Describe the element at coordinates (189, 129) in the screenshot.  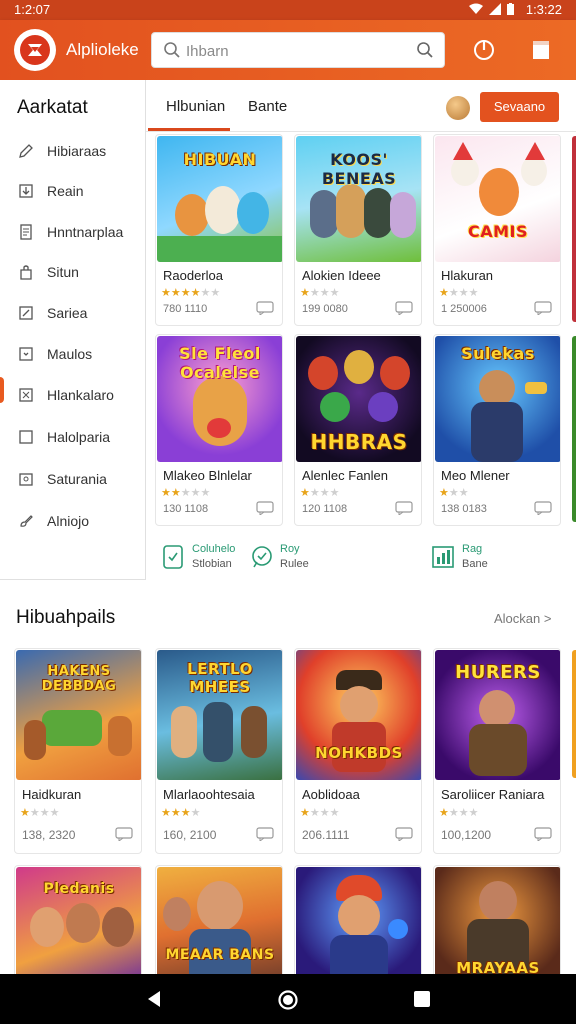
I see `active-tab-indicator` at that location.